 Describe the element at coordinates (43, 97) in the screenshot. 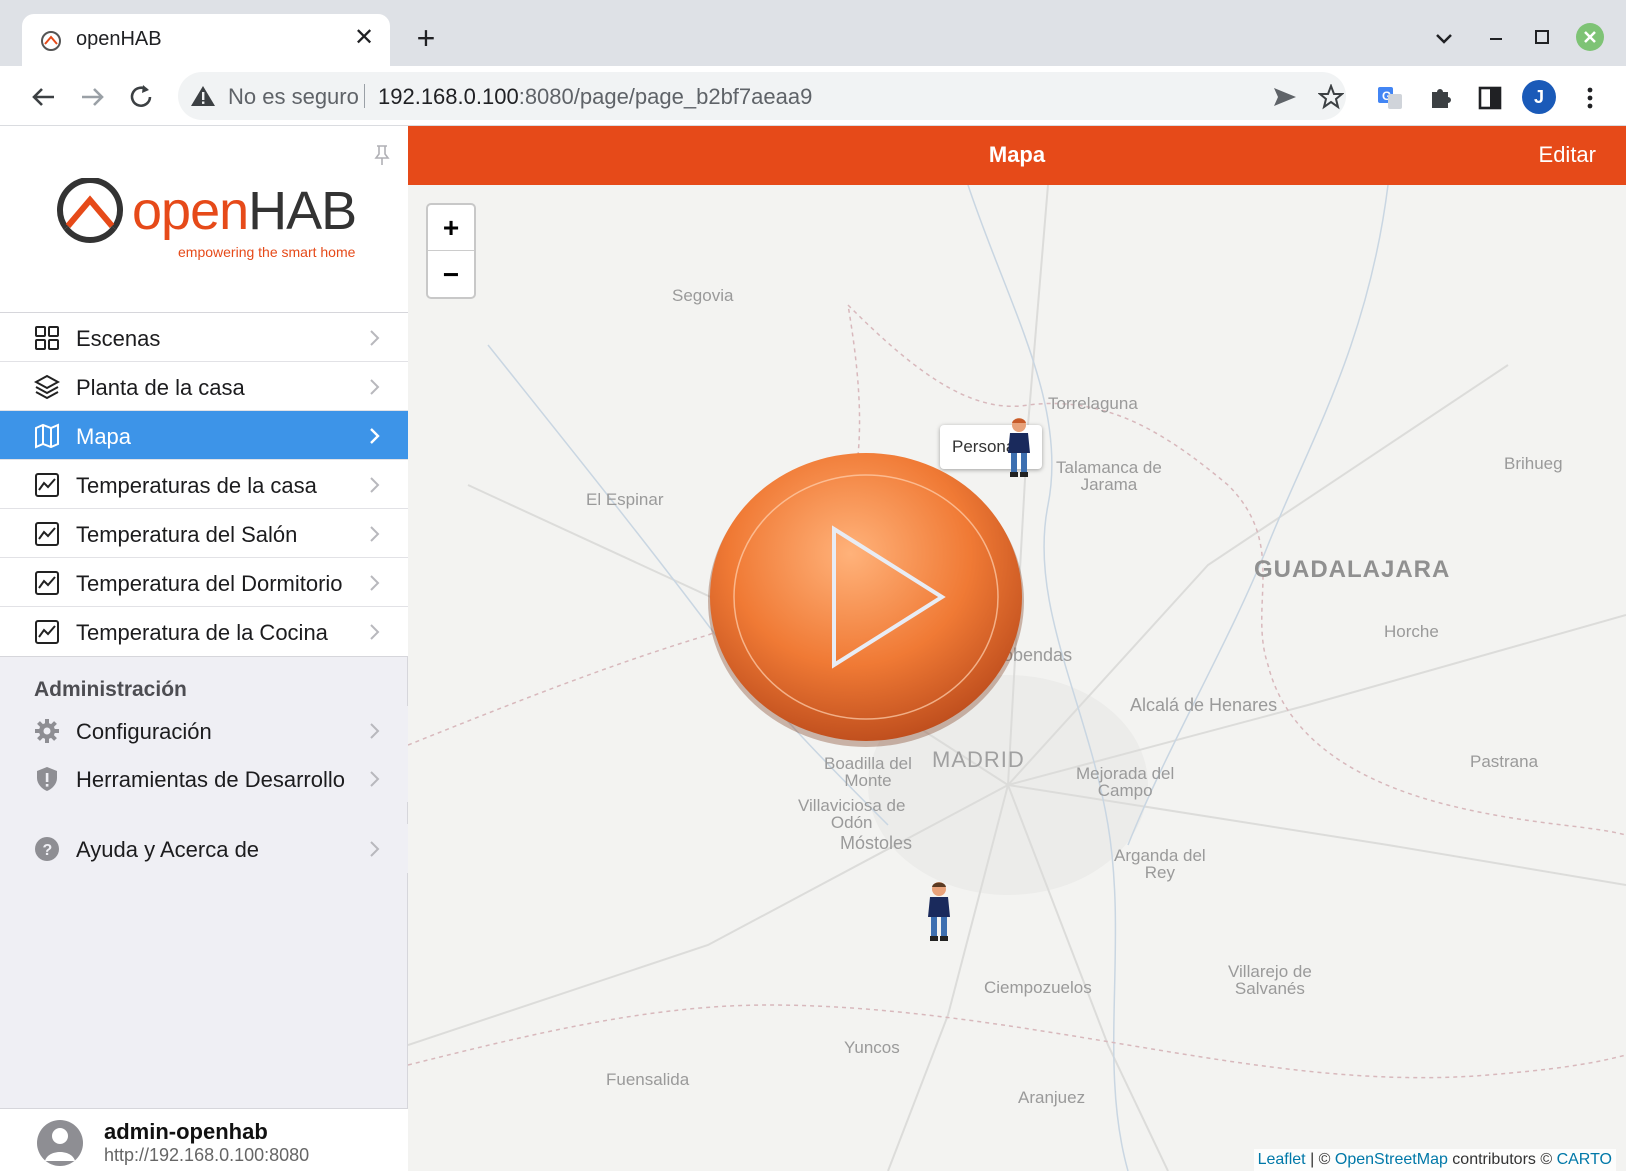

I see `back-arrow-icon` at that location.